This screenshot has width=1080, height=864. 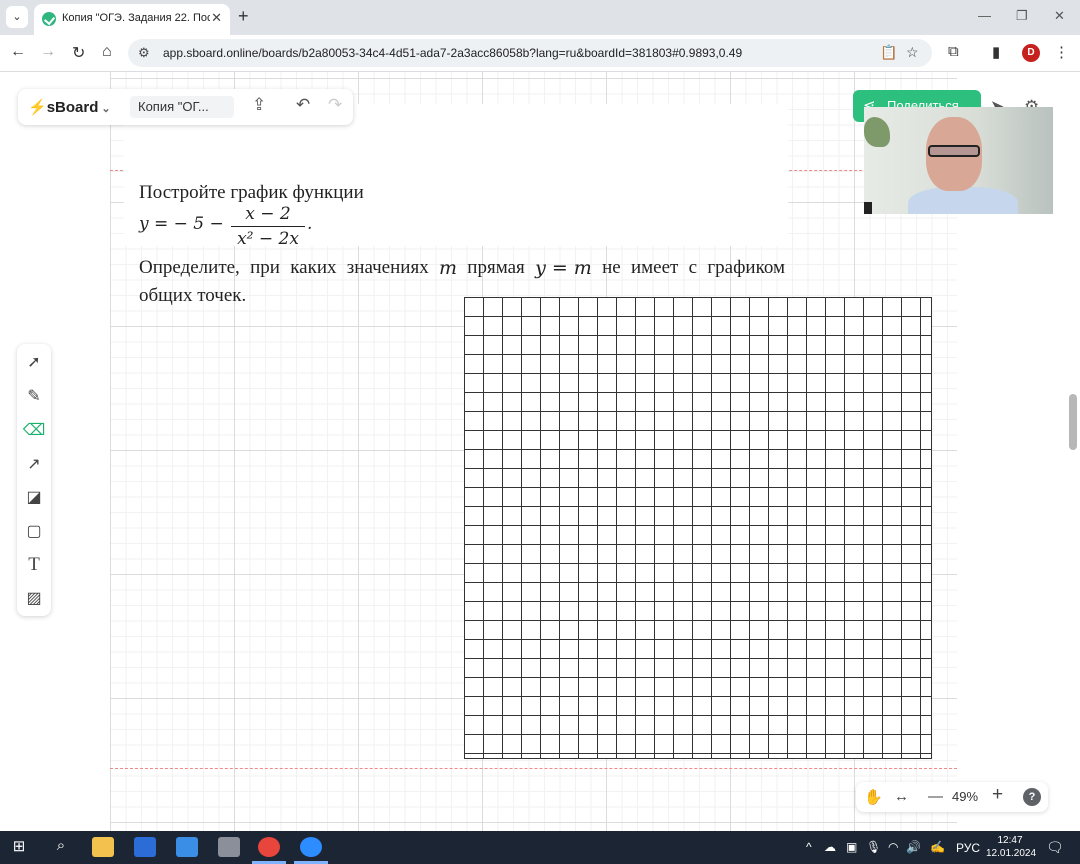 I want to click on formula-end: ., so click(x=310, y=224).